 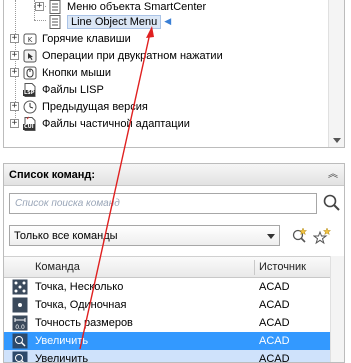 What do you see at coordinates (20, 287) in the screenshot?
I see `multiple-points-icon` at bounding box center [20, 287].